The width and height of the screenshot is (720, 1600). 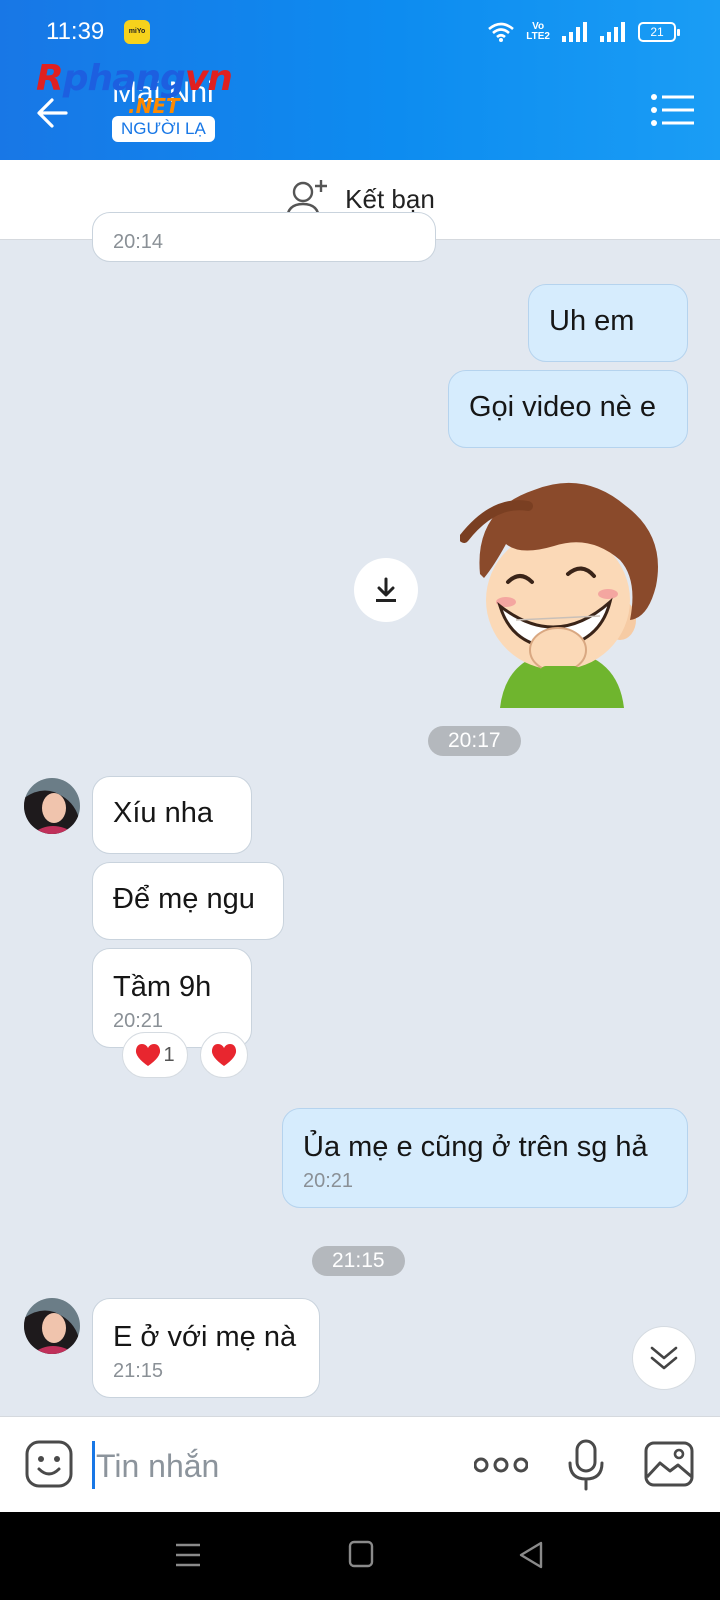 I want to click on signal-icon, so click(x=574, y=32).